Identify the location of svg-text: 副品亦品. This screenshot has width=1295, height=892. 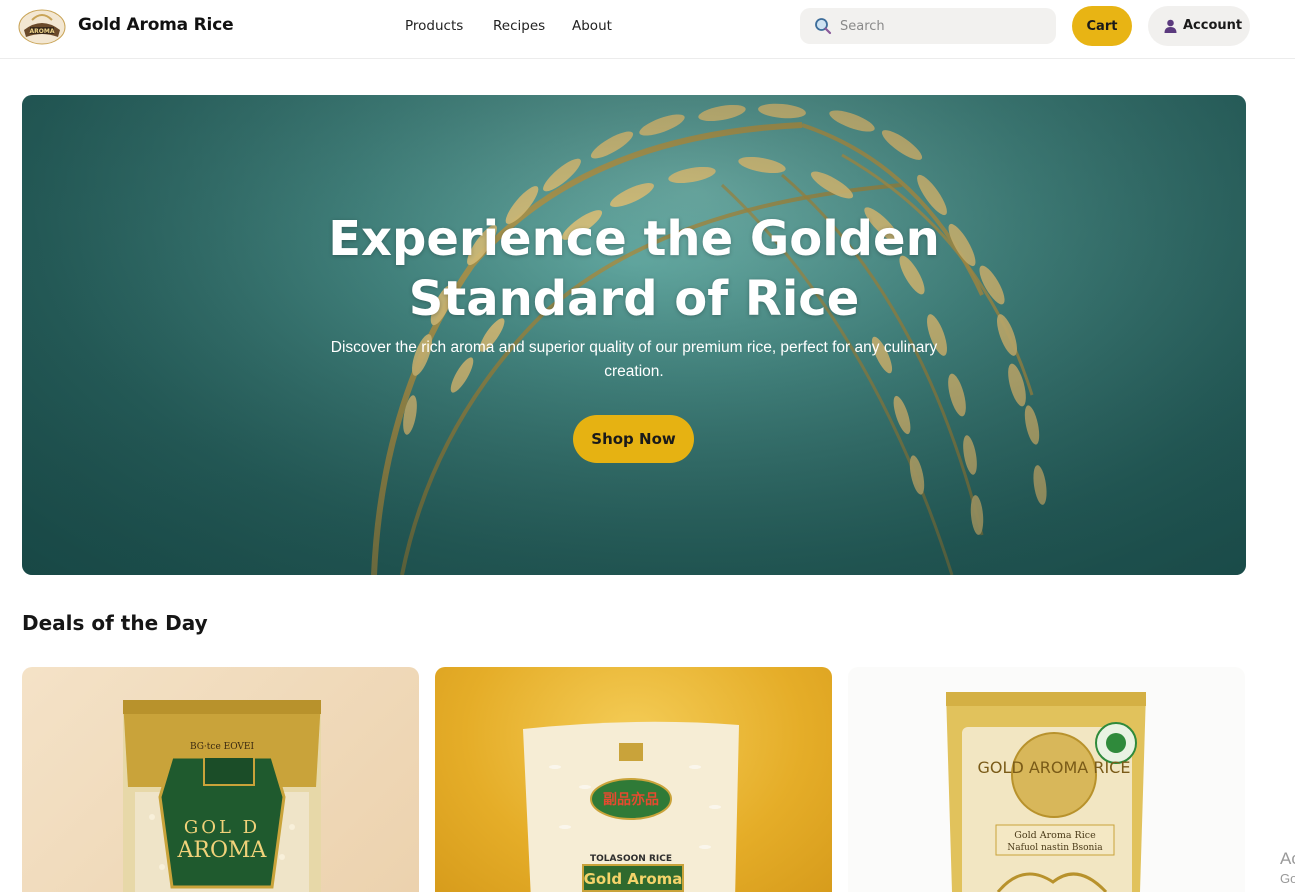
(631, 799).